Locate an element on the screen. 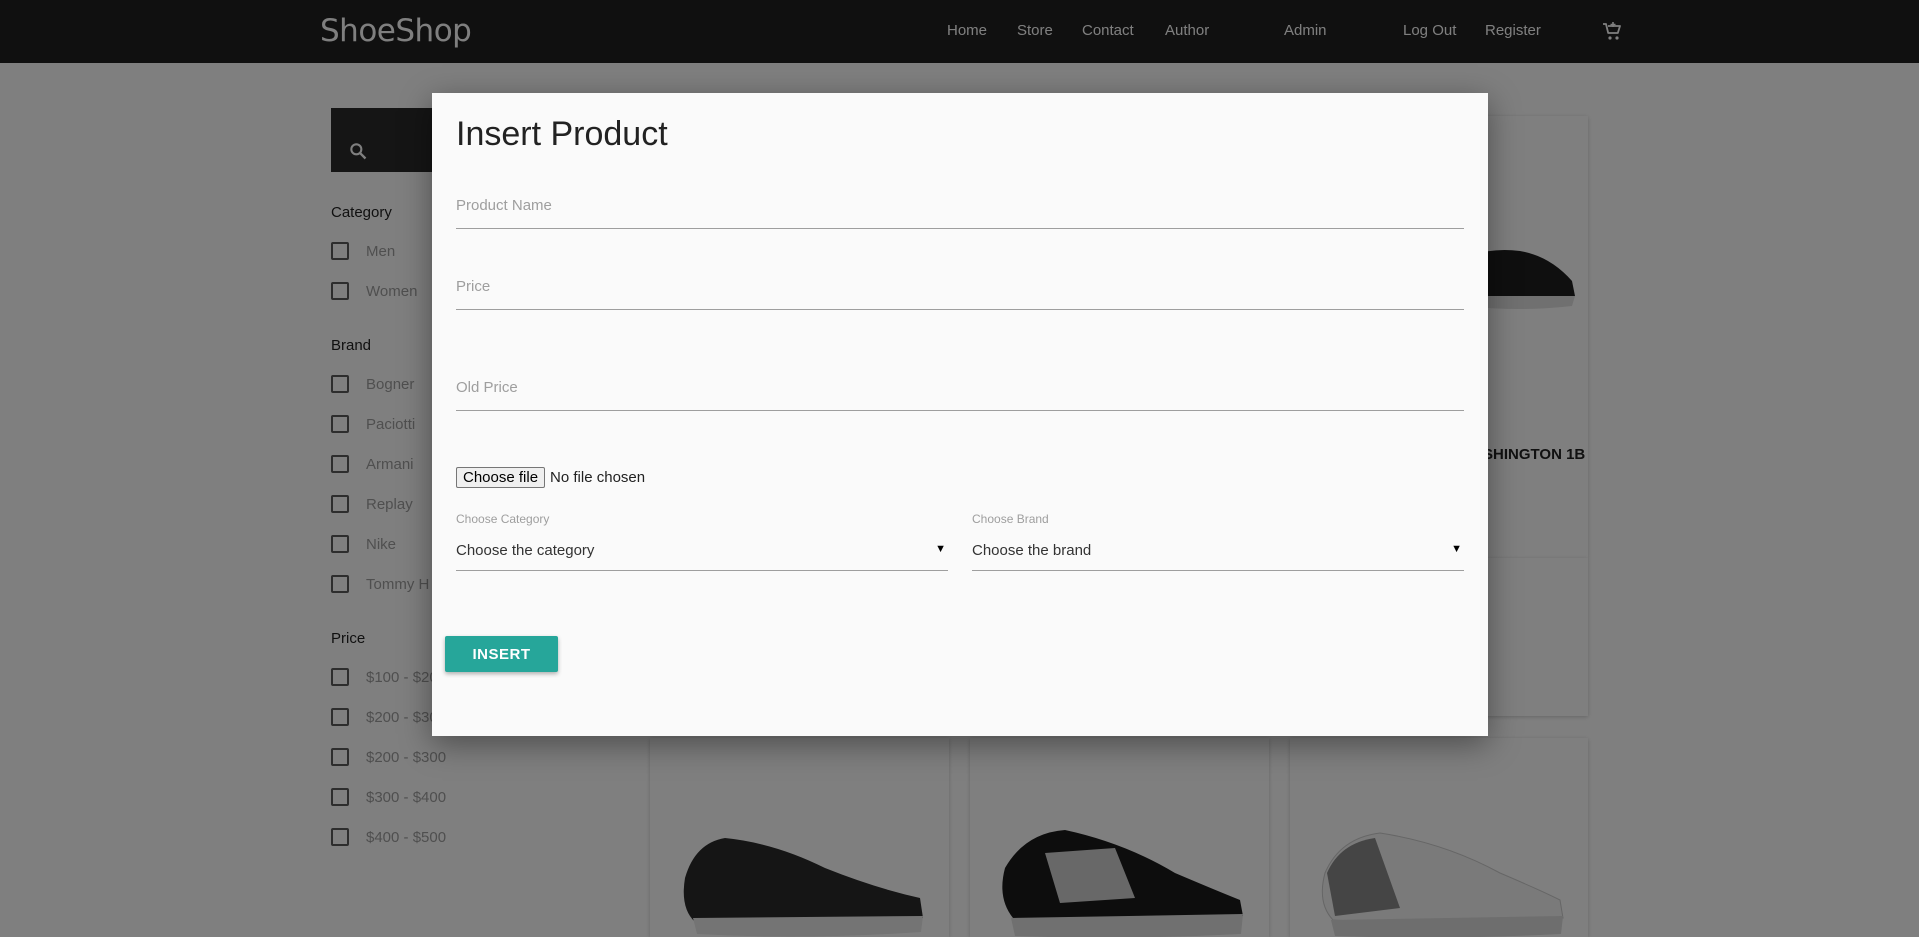 The height and width of the screenshot is (937, 1919). product-name-input is located at coordinates (960, 212).